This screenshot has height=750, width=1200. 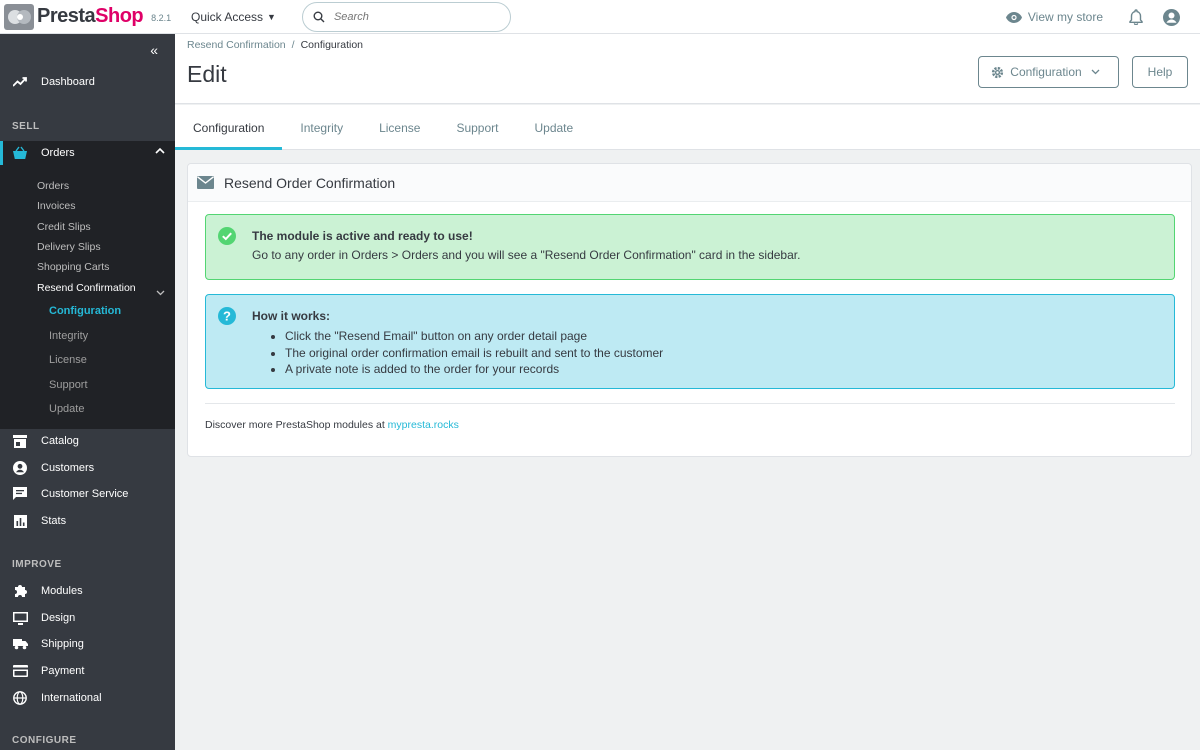 What do you see at coordinates (205, 182) in the screenshot?
I see `envelope-icon` at bounding box center [205, 182].